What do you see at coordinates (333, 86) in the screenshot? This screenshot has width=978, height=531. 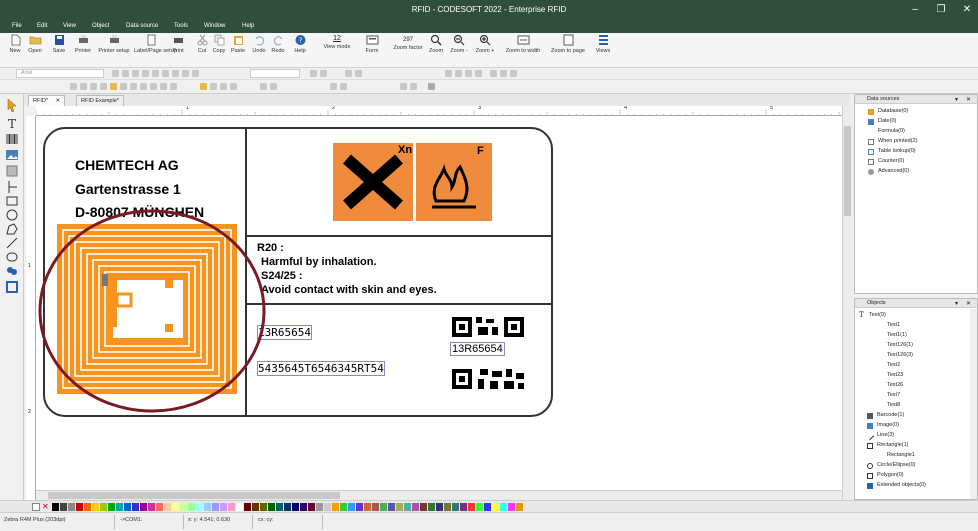 I see `pos-x-icon` at bounding box center [333, 86].